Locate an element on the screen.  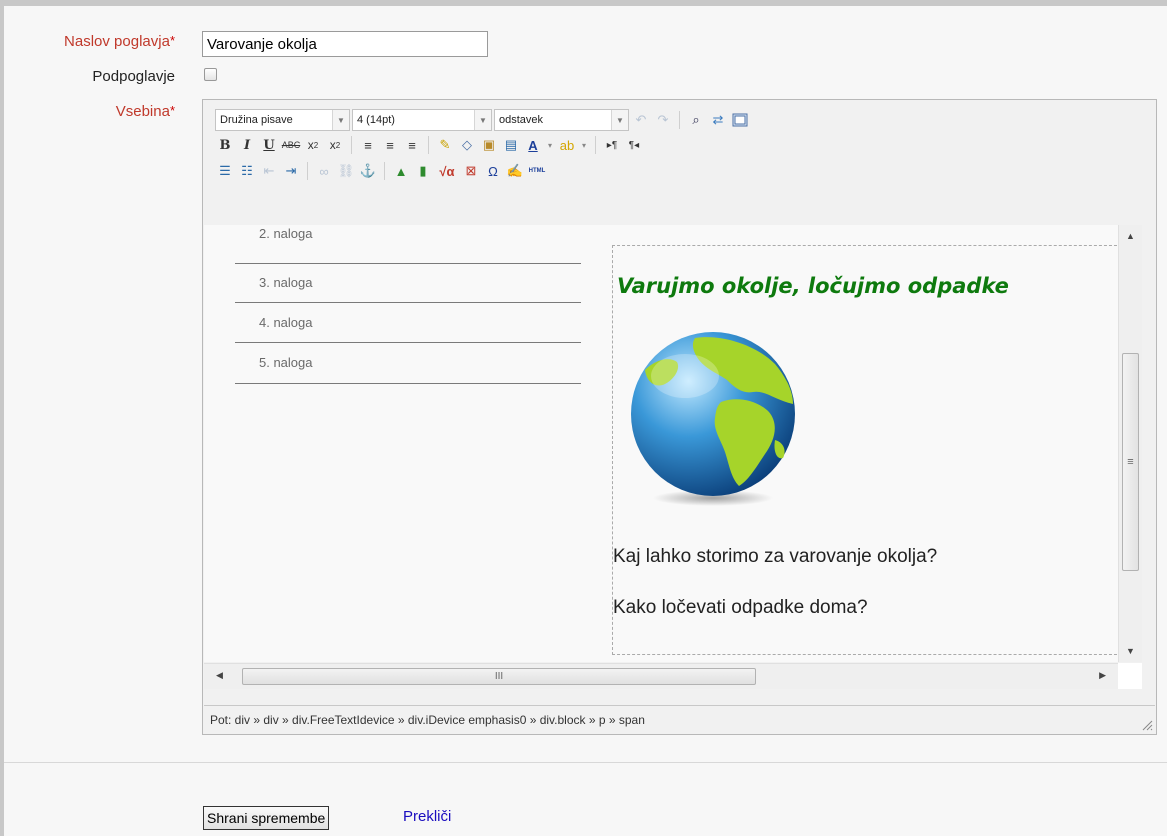
horizontal-scrollbar: ◀ III ▶ is located at coordinates (661, 676).